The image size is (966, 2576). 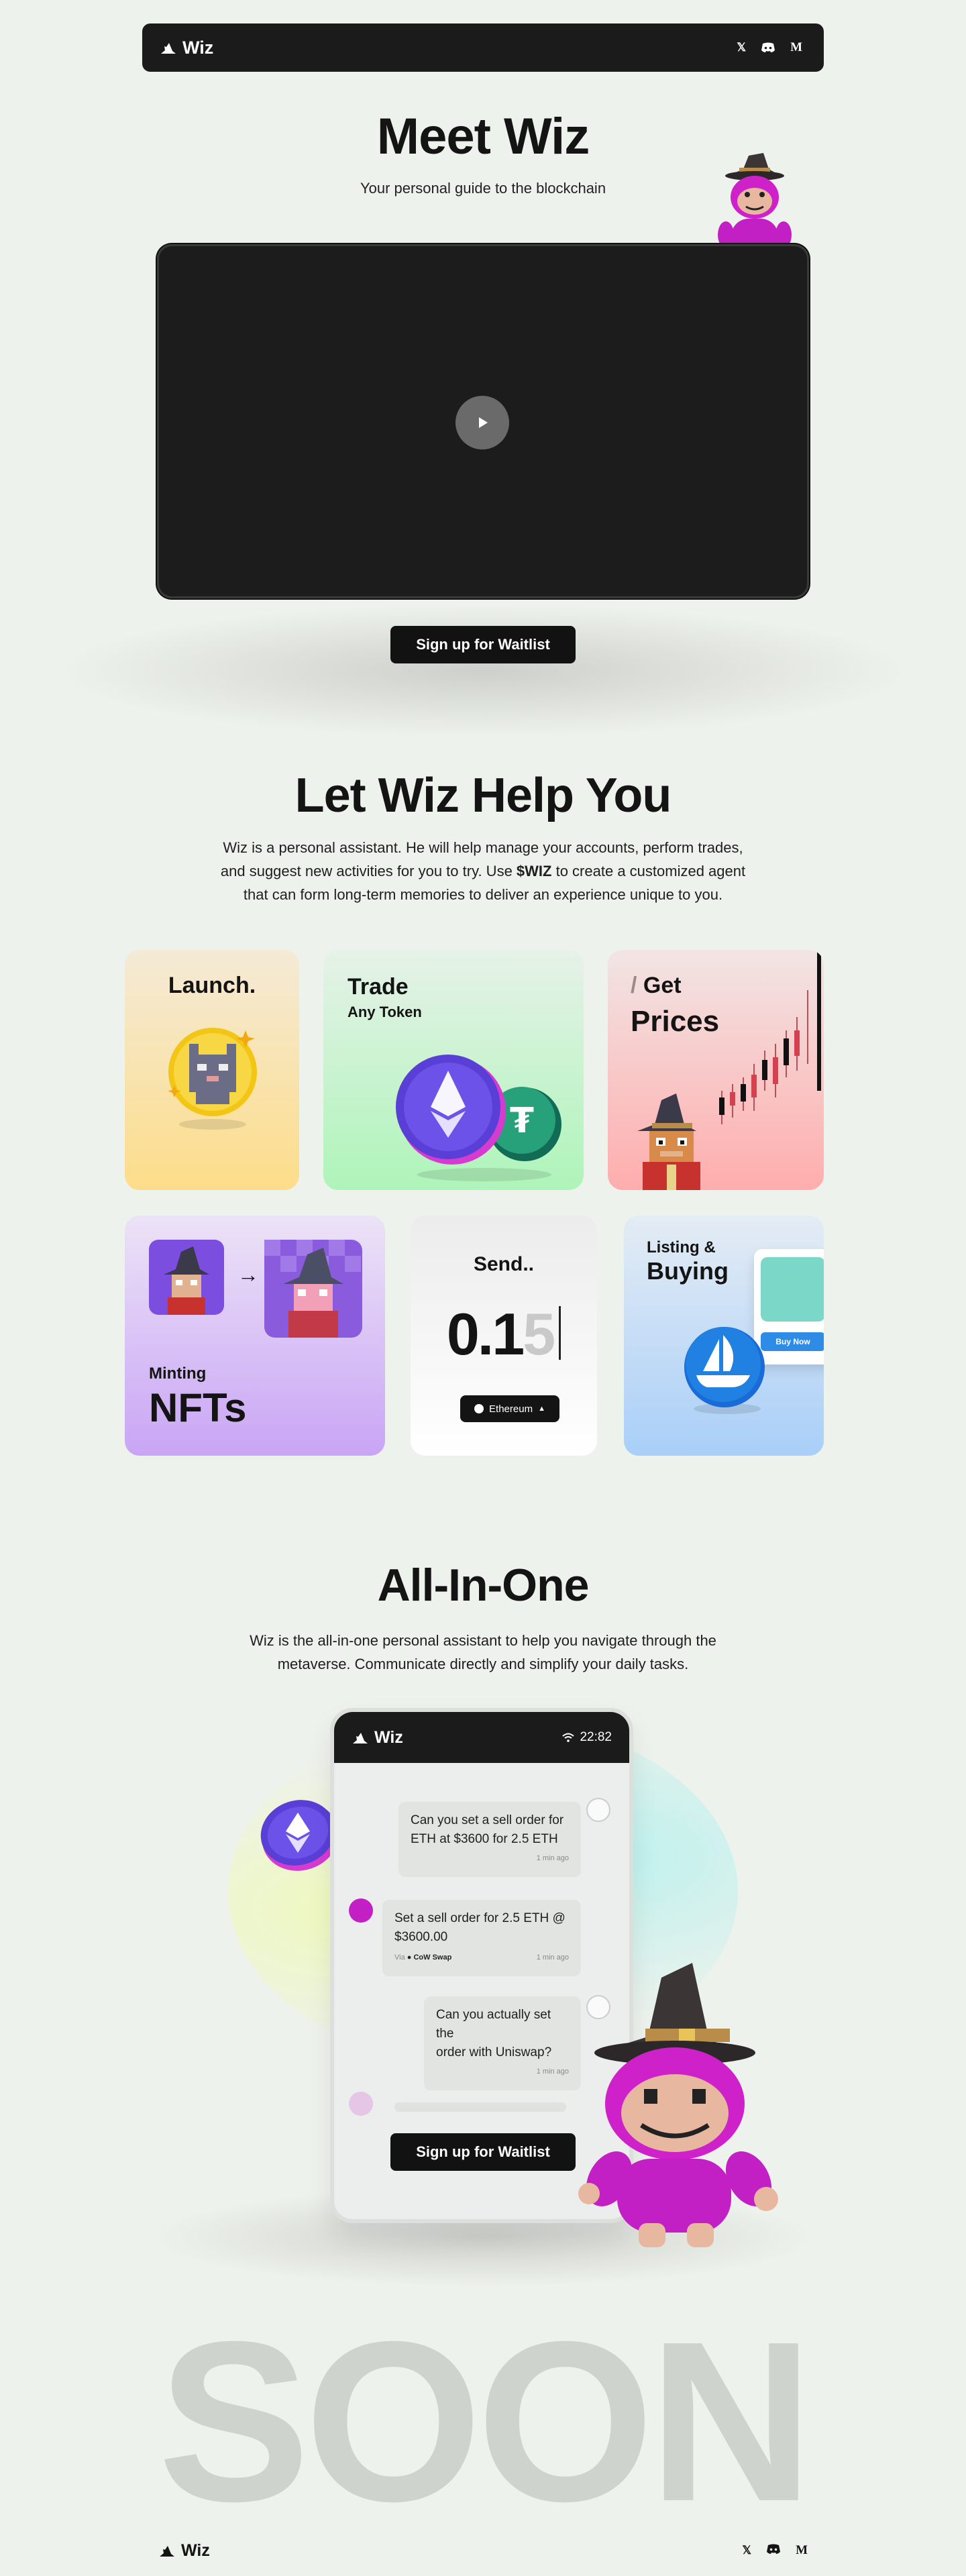 What do you see at coordinates (724, 1370) in the screenshot?
I see `opensea-icon` at bounding box center [724, 1370].